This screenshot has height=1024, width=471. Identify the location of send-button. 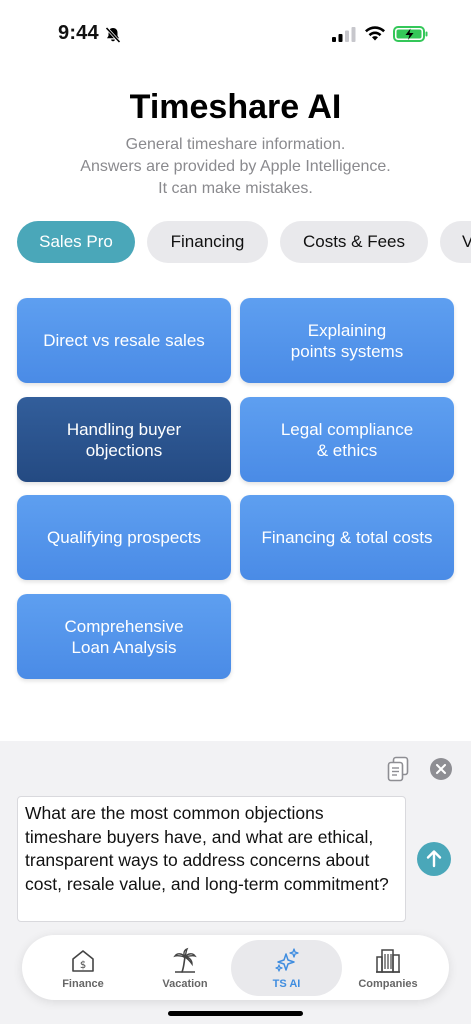
(434, 859).